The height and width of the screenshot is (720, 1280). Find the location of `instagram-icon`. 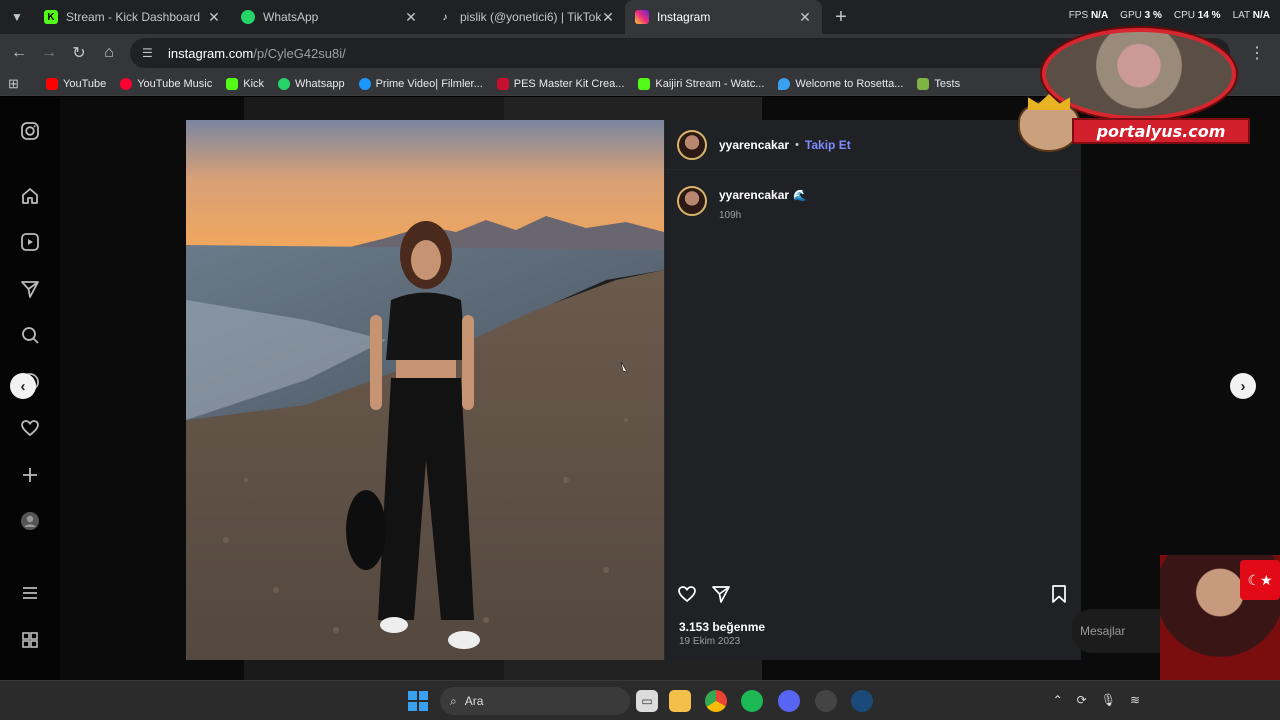

instagram-icon is located at coordinates (642, 17).